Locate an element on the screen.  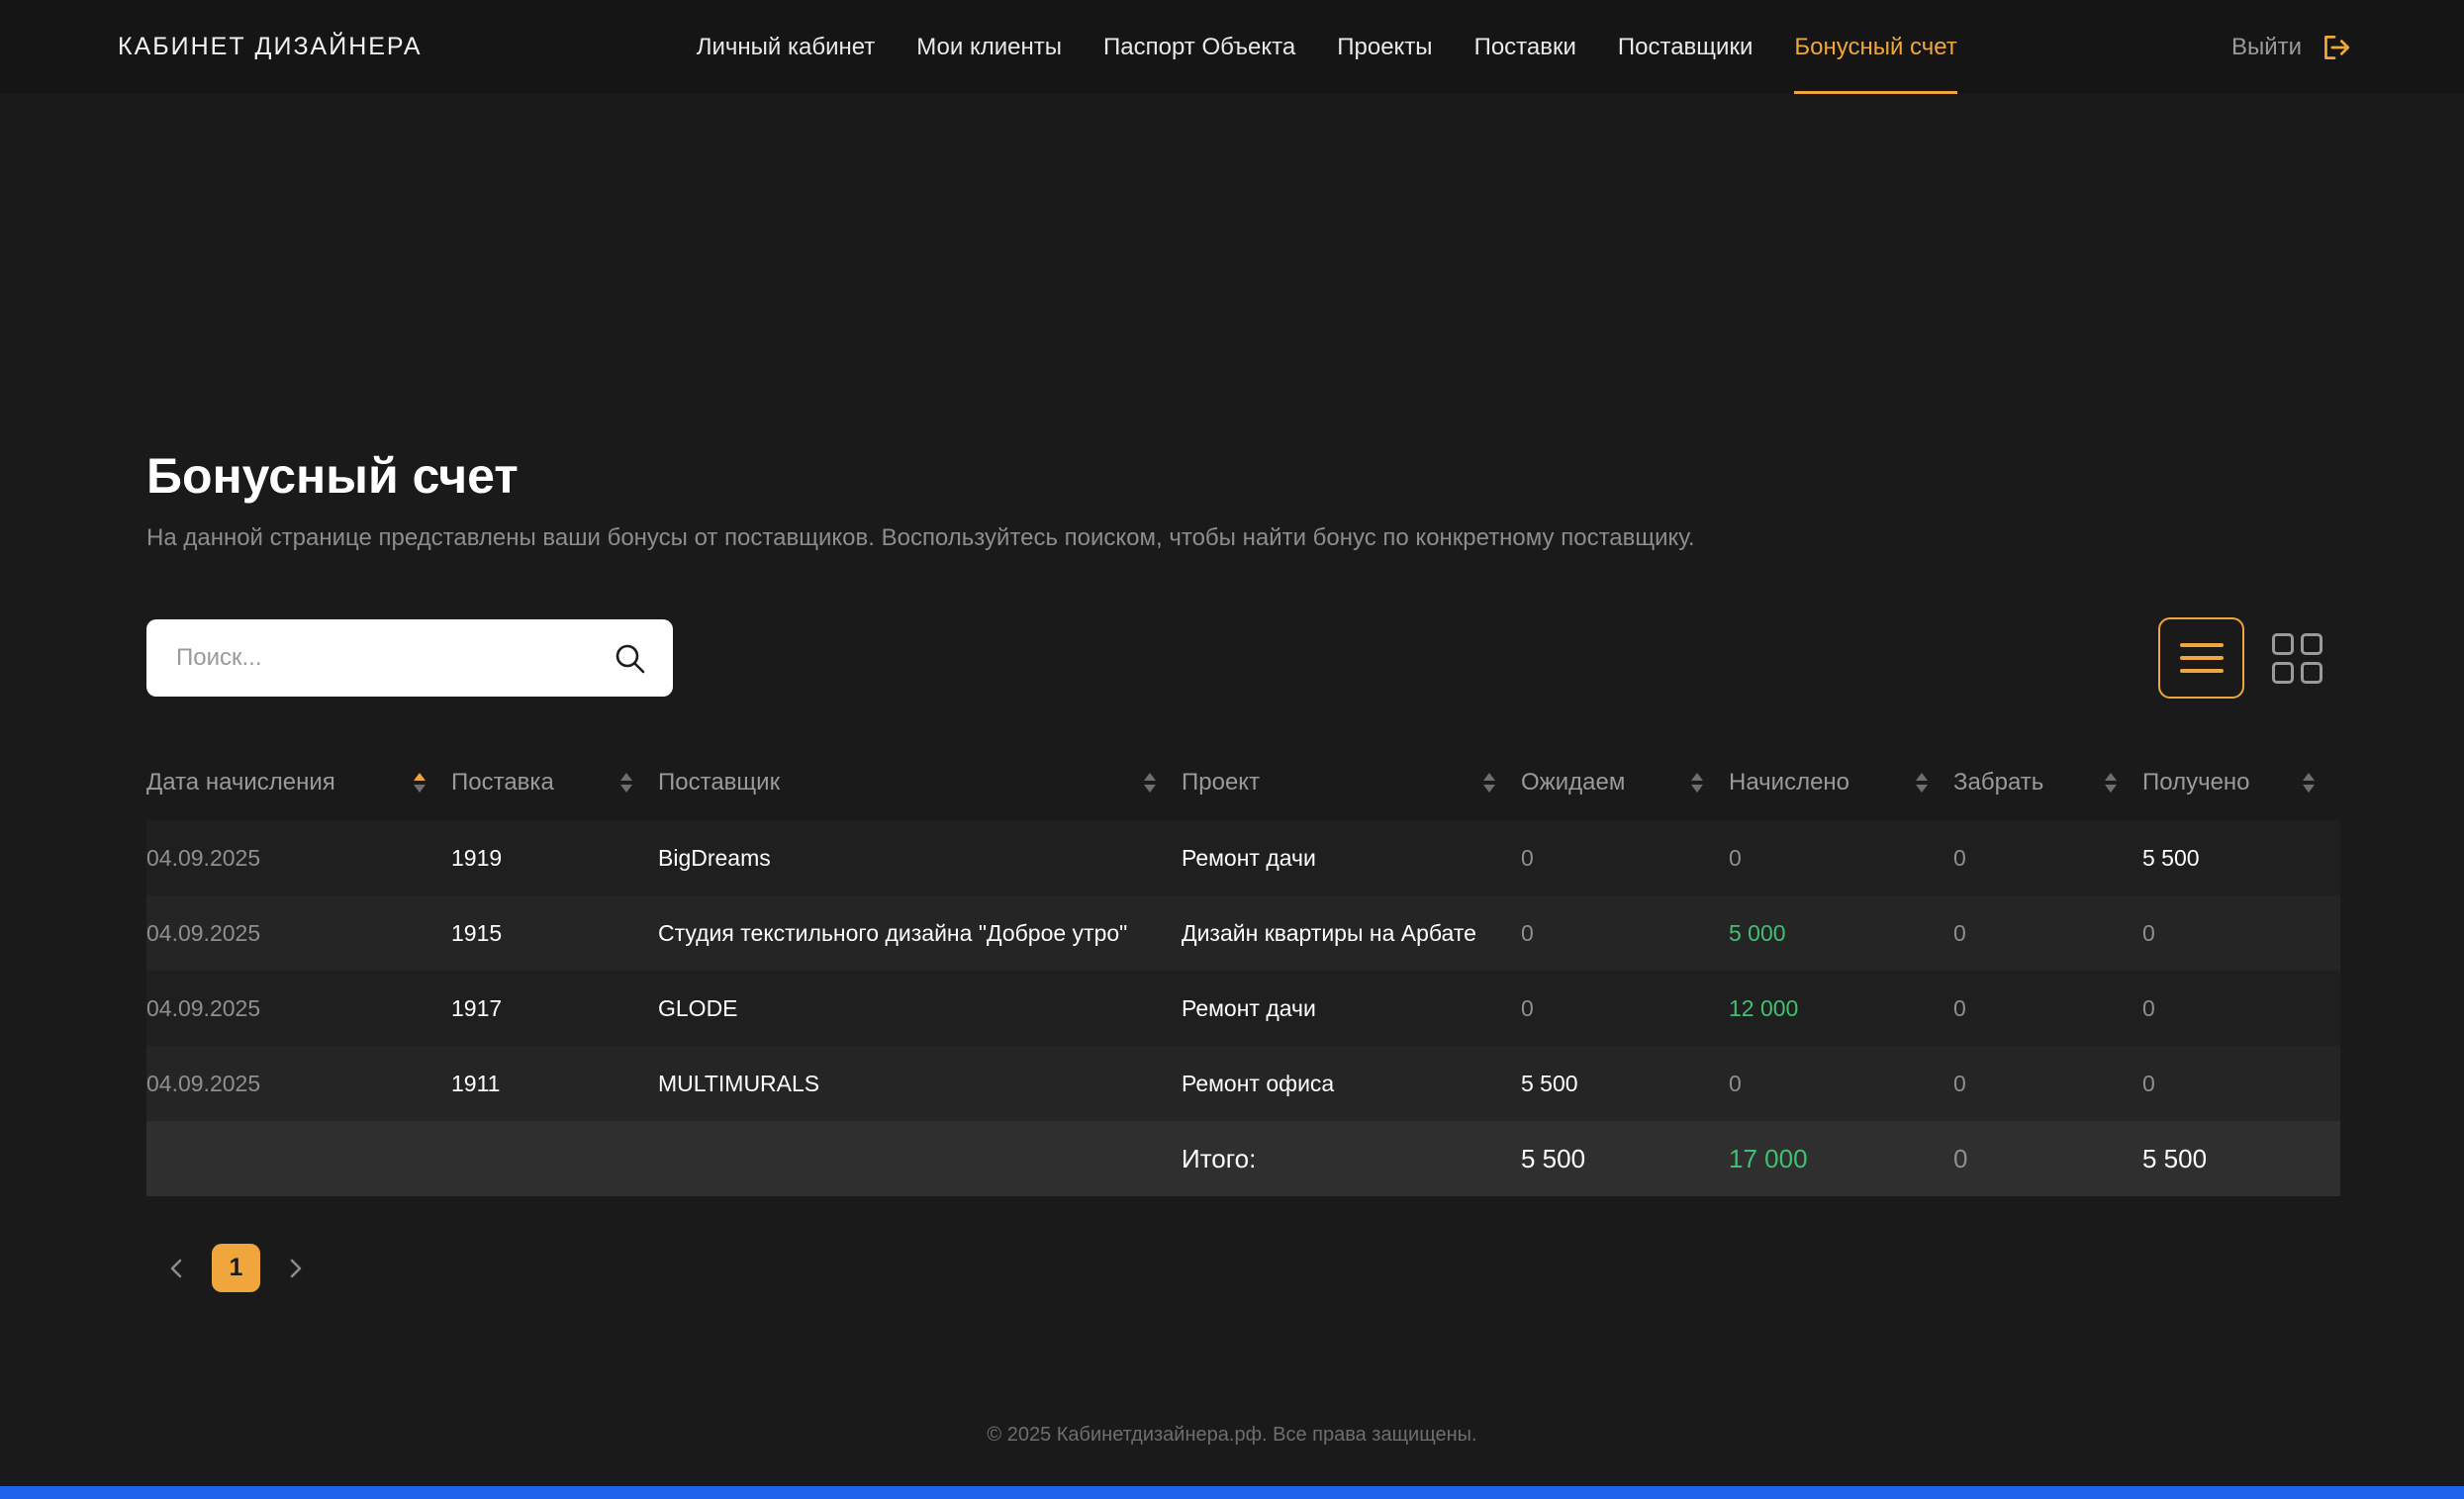
logout-button: Выйти is located at coordinates (2292, 47).